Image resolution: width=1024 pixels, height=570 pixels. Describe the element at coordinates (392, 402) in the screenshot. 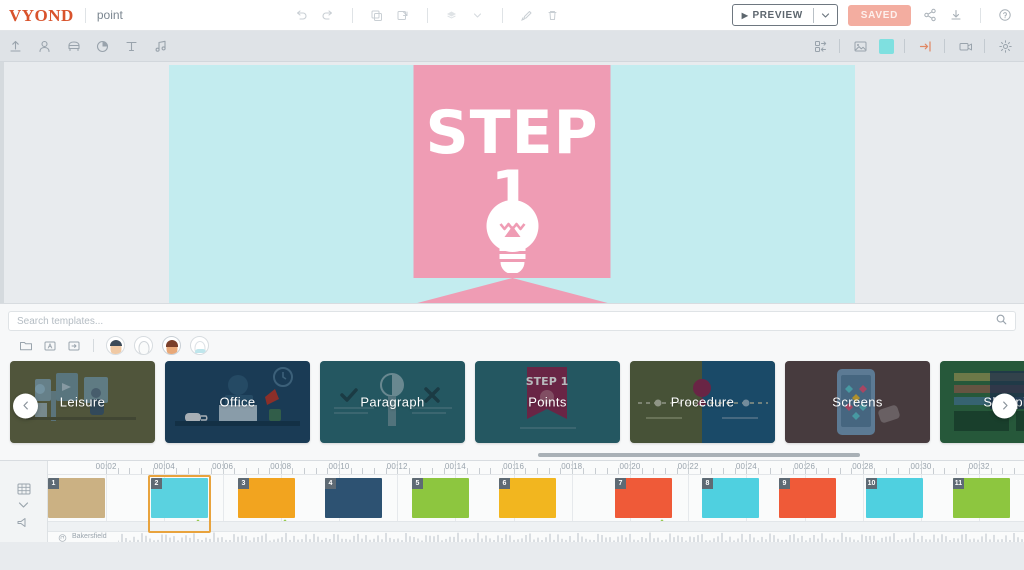

I see `template-card-paragraph: Paragraph` at that location.